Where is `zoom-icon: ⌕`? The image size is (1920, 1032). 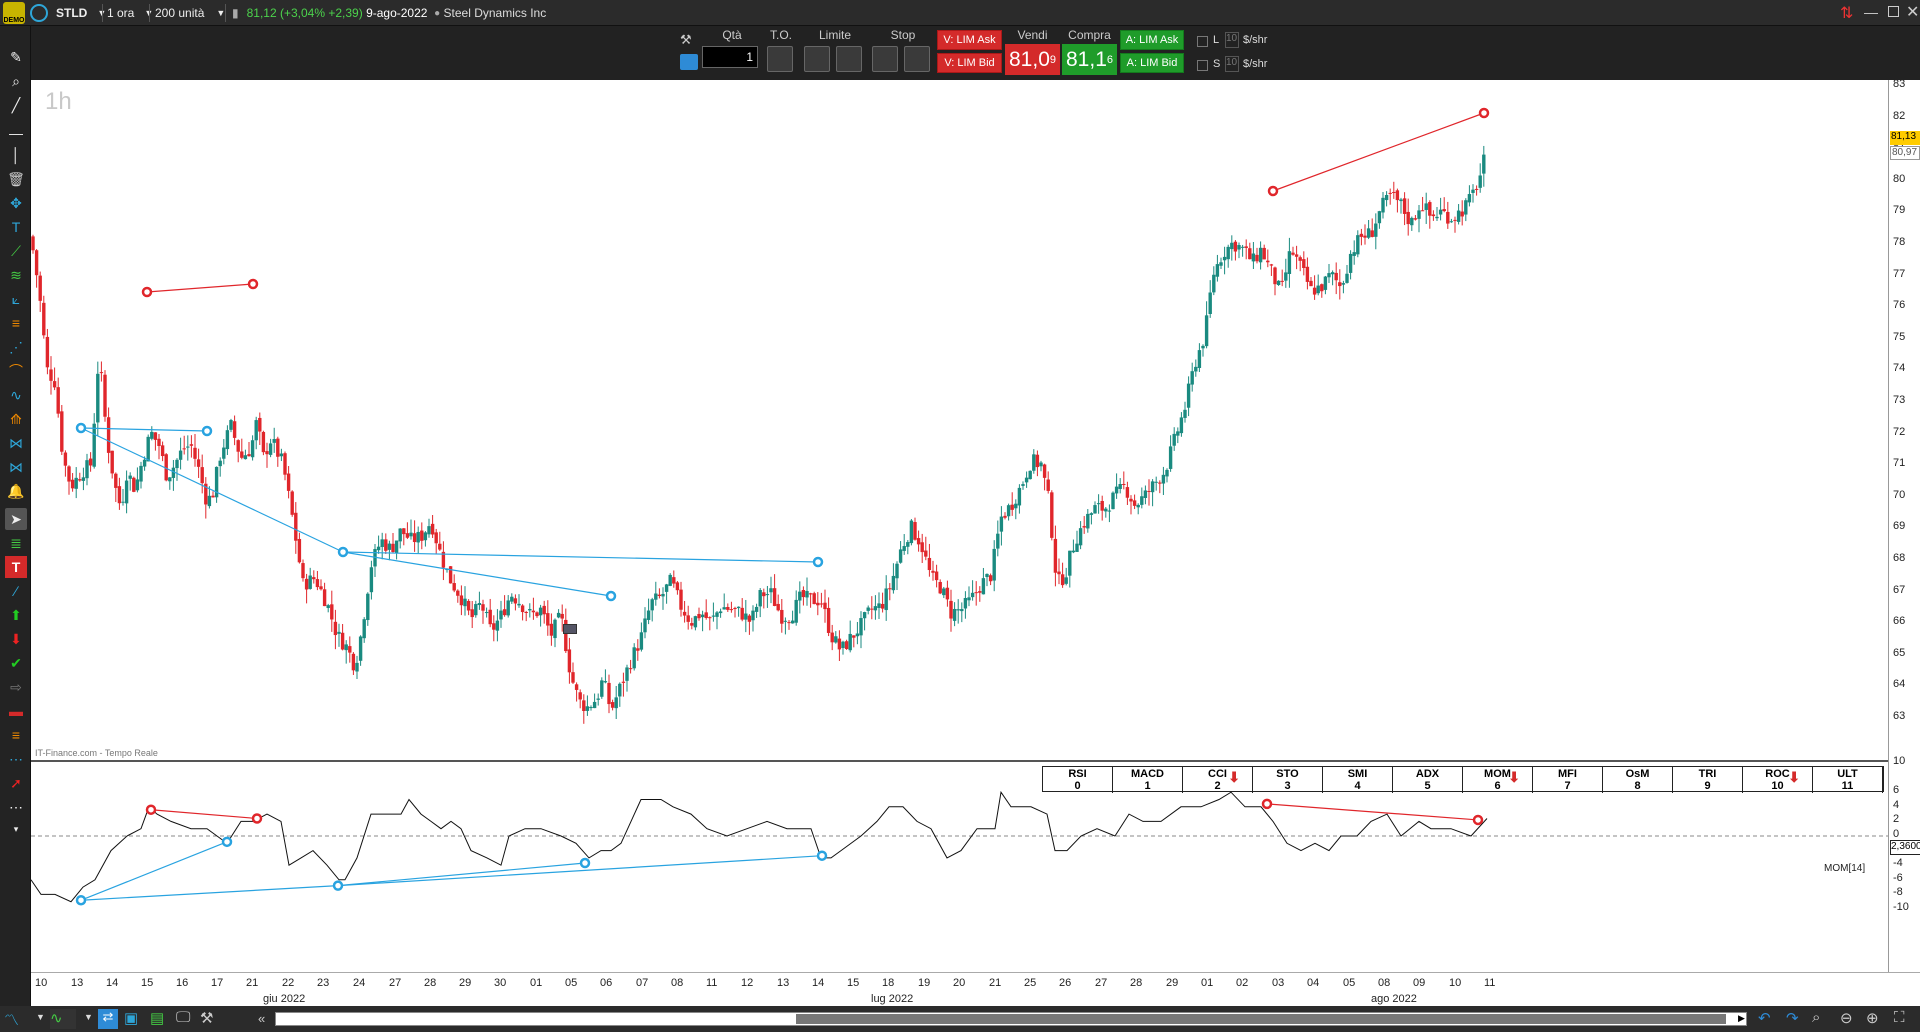
zoom-icon: ⌕ is located at coordinates (16, 81).